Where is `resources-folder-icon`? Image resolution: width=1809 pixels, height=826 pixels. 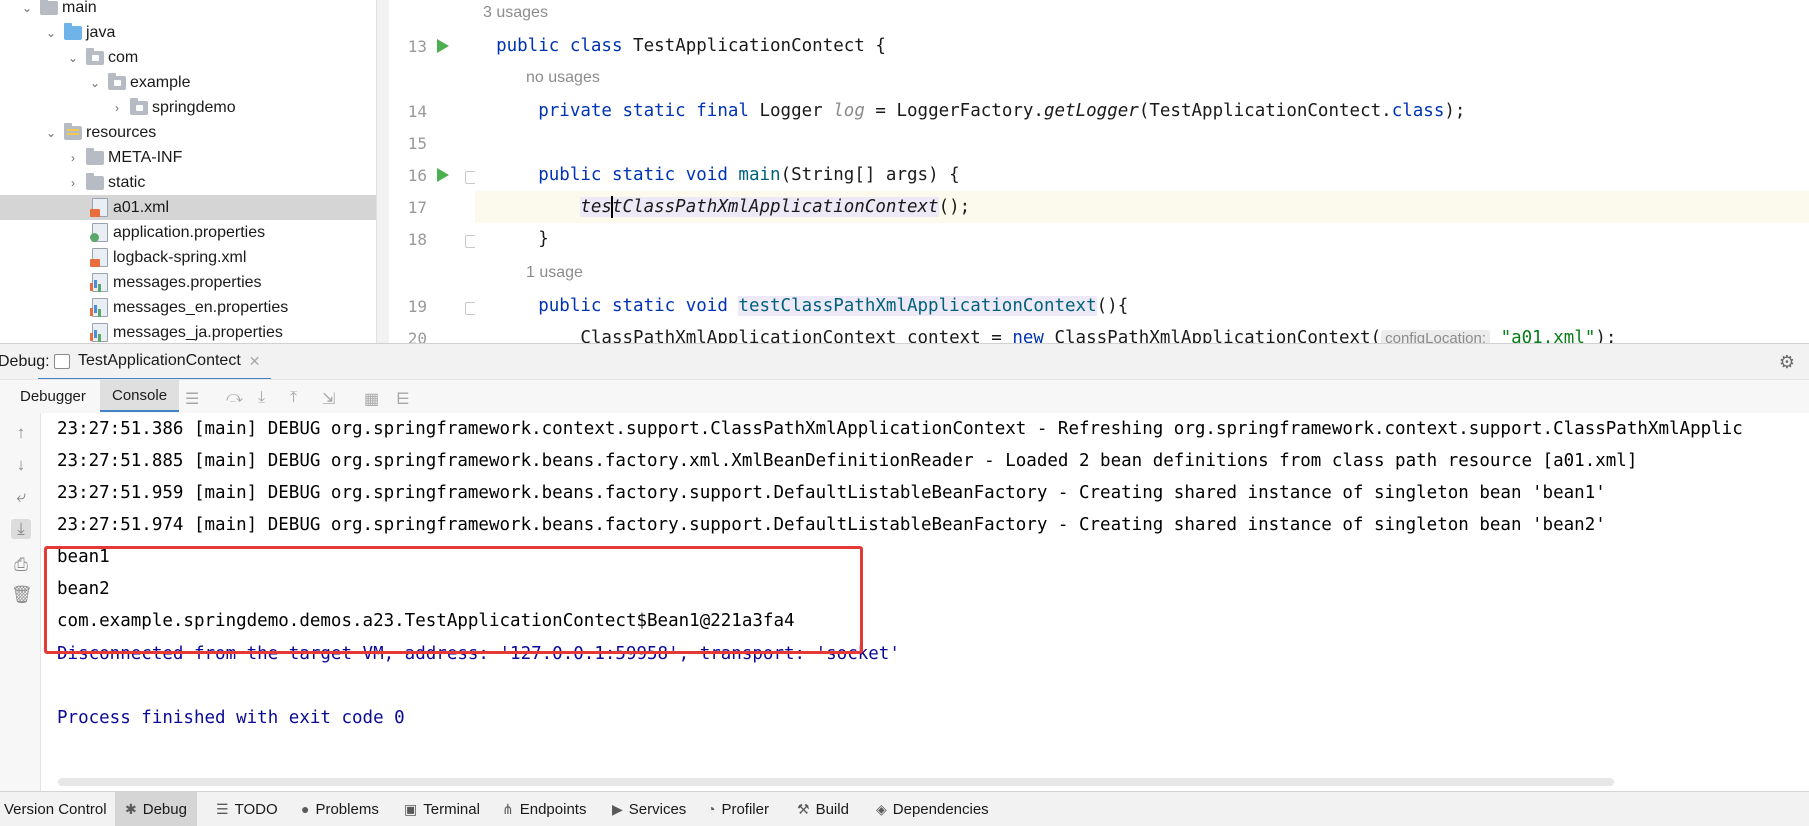
resources-folder-icon is located at coordinates (73, 131).